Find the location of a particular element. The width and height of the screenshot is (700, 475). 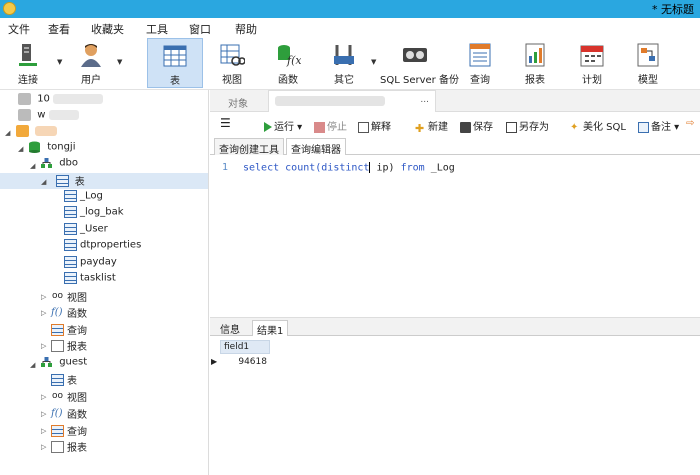

save-label: 保存 is located at coordinates (483, 127).